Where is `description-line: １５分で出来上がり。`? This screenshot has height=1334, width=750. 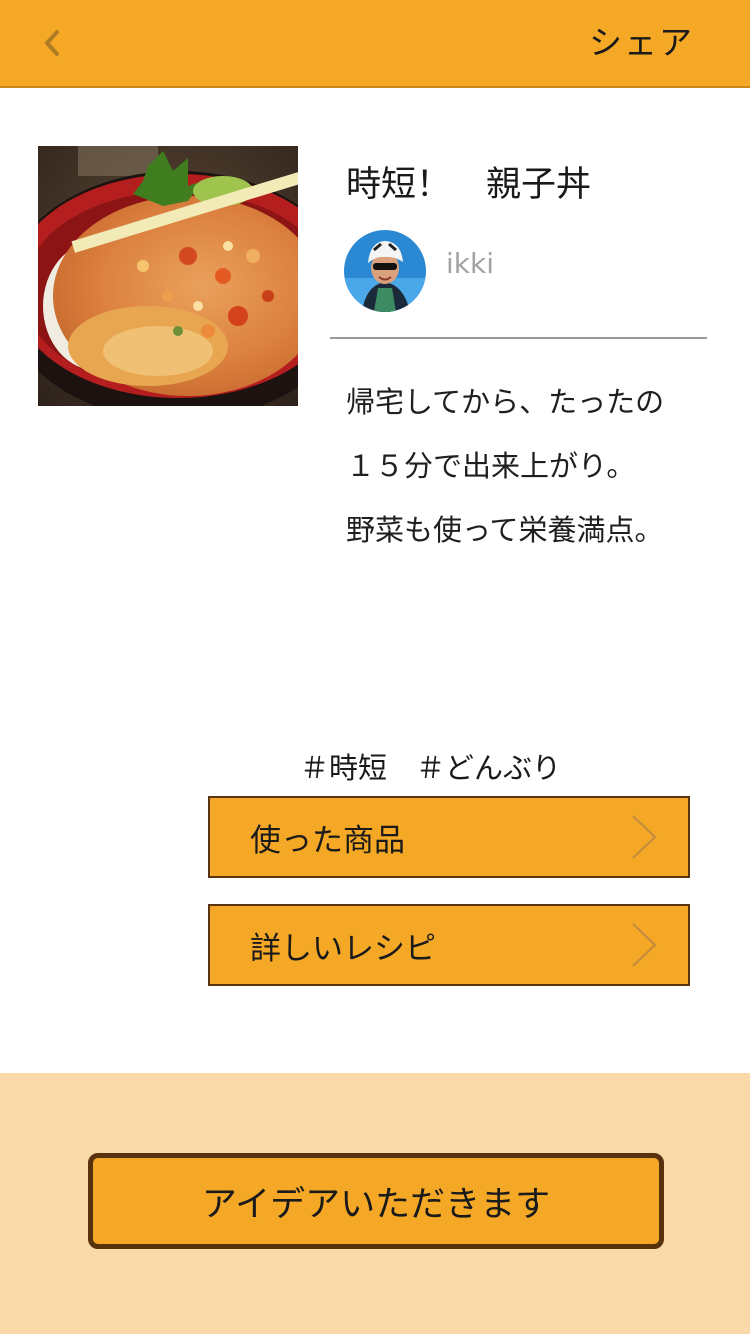 description-line: １５分で出来上がり。 is located at coordinates (491, 466).